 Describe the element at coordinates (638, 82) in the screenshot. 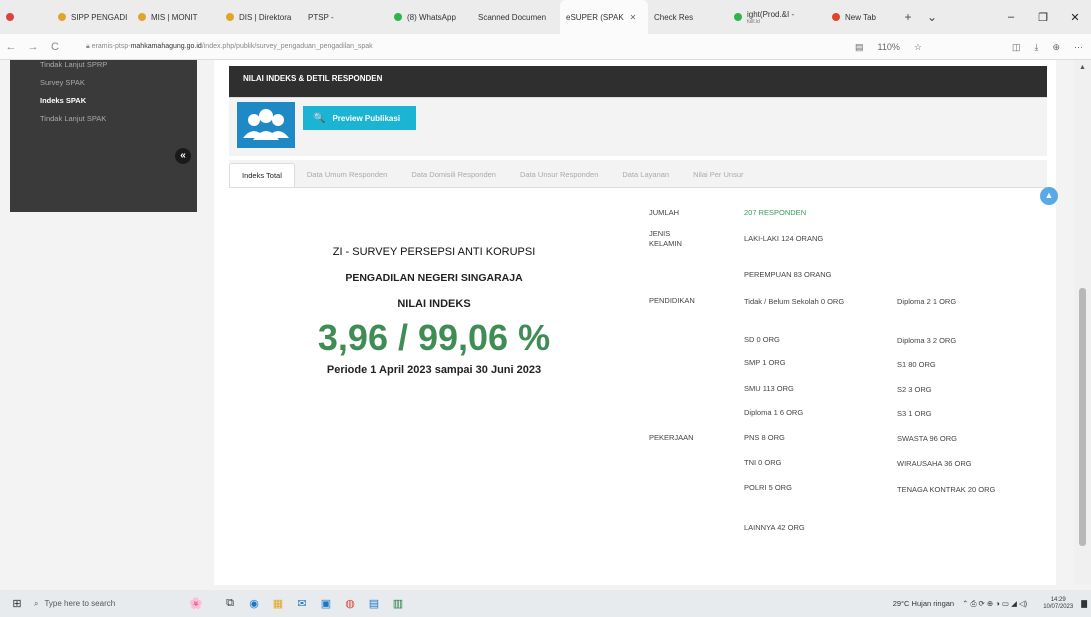

I see `page-title: NILAI INDEKS & DETIL RESPONDEN` at that location.